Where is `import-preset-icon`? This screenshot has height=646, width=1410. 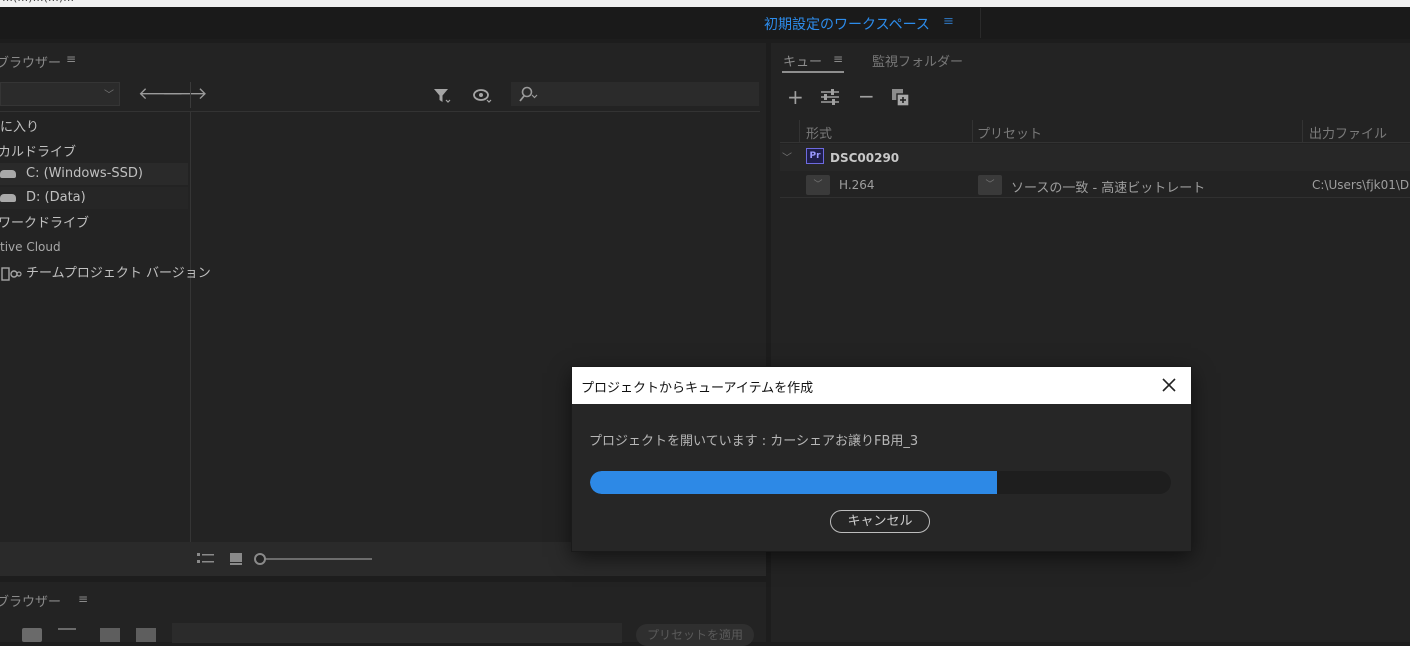 import-preset-icon is located at coordinates (110, 635).